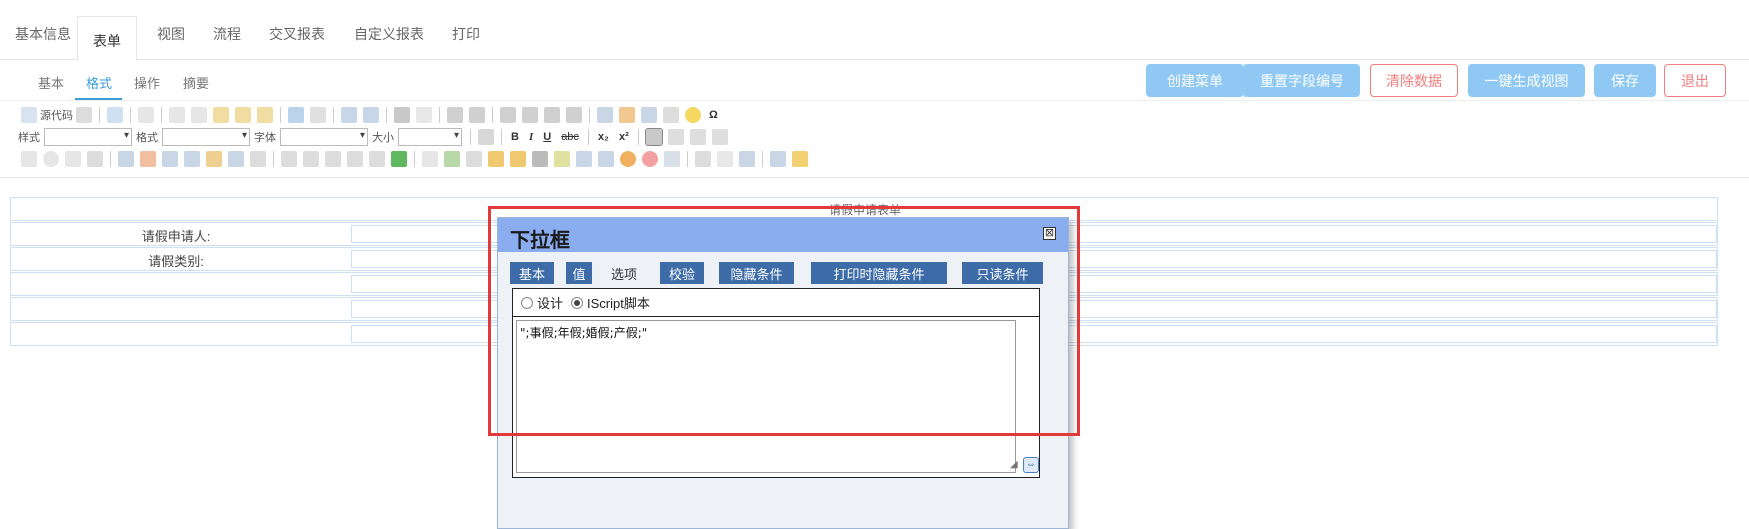 The image size is (1749, 529). Describe the element at coordinates (747, 159) in the screenshot. I see `anchor-icon` at that location.